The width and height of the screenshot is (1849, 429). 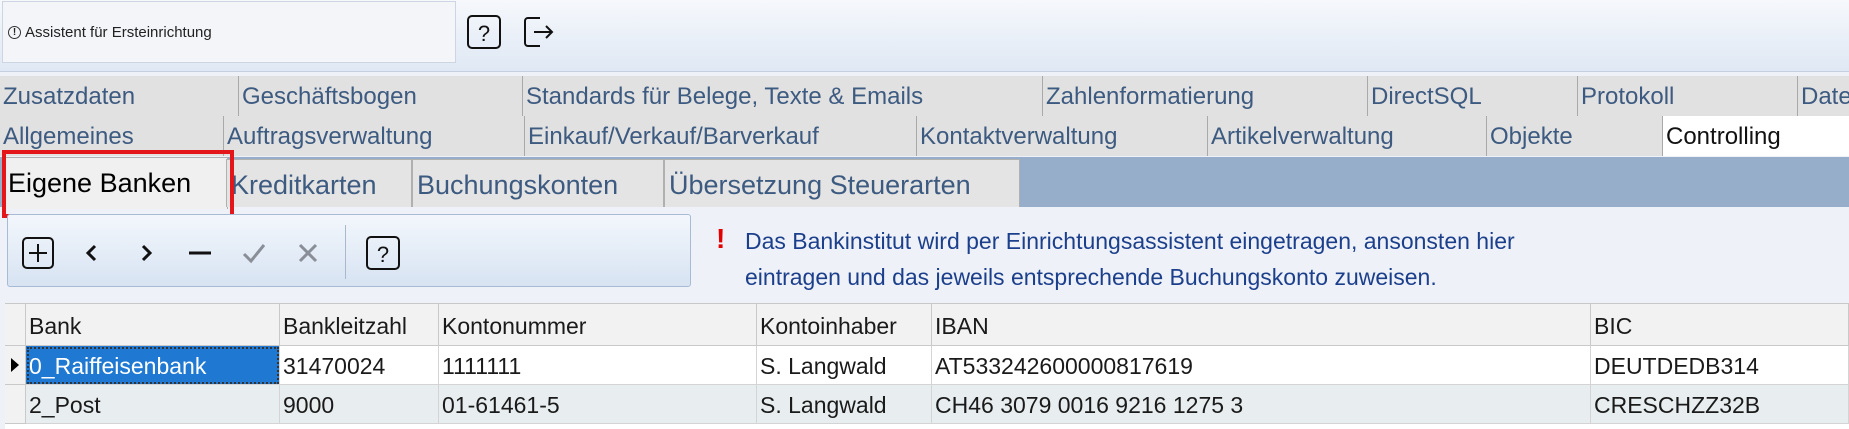 What do you see at coordinates (842, 183) in the screenshot?
I see `subtab-uebersetzung-steuerarten: Übersetzung Steuerarten` at bounding box center [842, 183].